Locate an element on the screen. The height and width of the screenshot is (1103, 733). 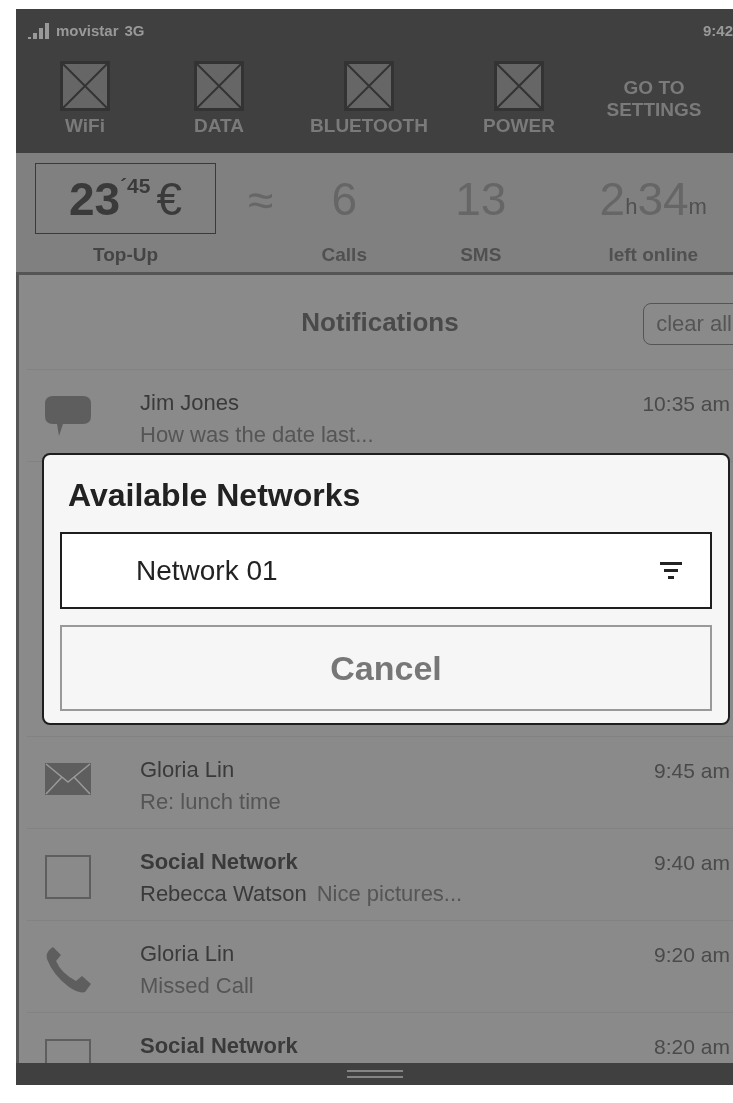
toggle-button: POWER is located at coordinates (519, 99).